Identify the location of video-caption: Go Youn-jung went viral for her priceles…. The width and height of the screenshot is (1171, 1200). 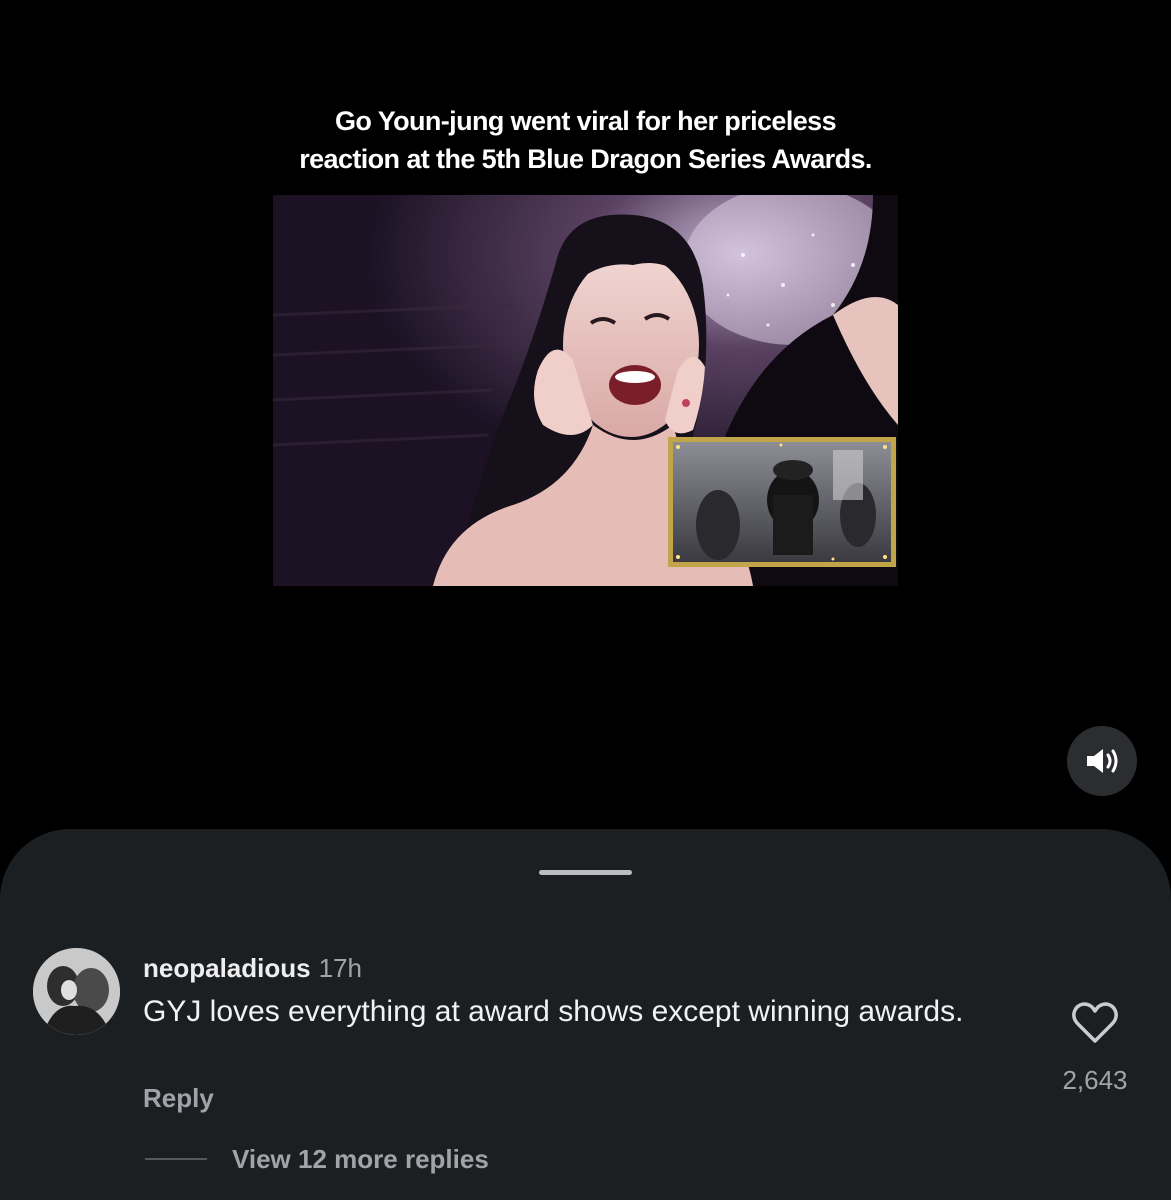
(585, 140).